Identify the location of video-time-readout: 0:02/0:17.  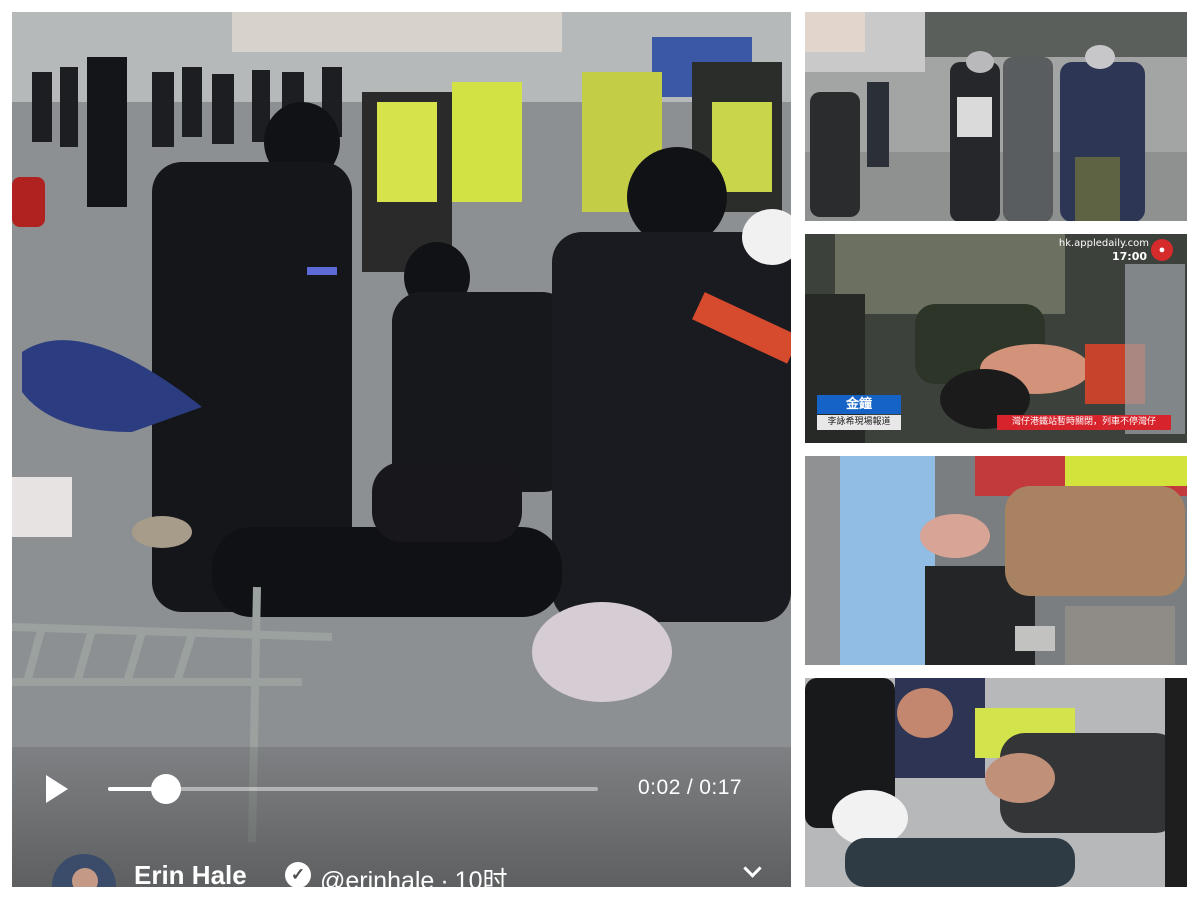
(690, 788).